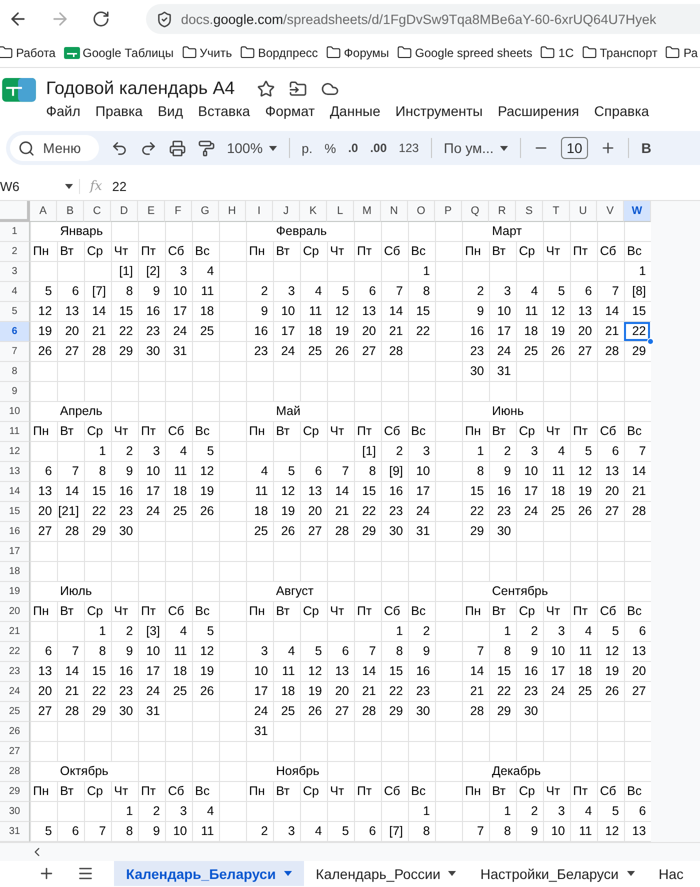 The width and height of the screenshot is (700, 887). Describe the element at coordinates (15, 612) in the screenshot. I see `row-header: 20` at that location.